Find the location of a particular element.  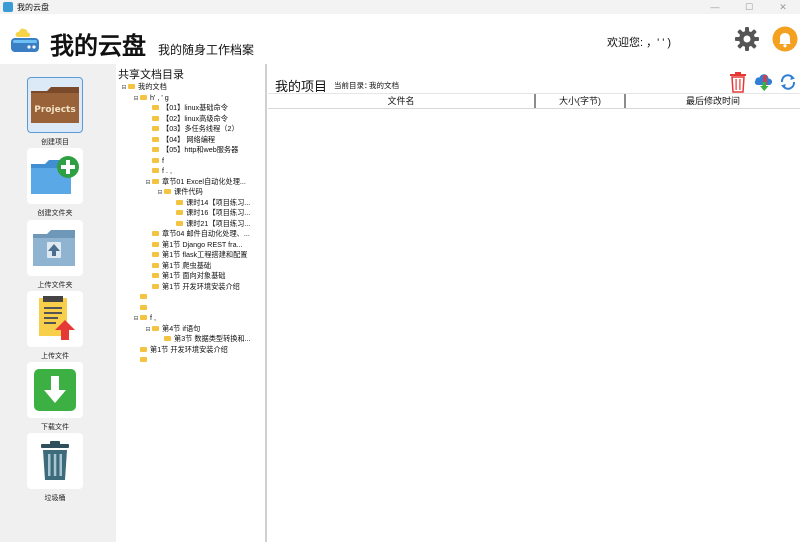

close-button: ✕ is located at coordinates (783, 7).